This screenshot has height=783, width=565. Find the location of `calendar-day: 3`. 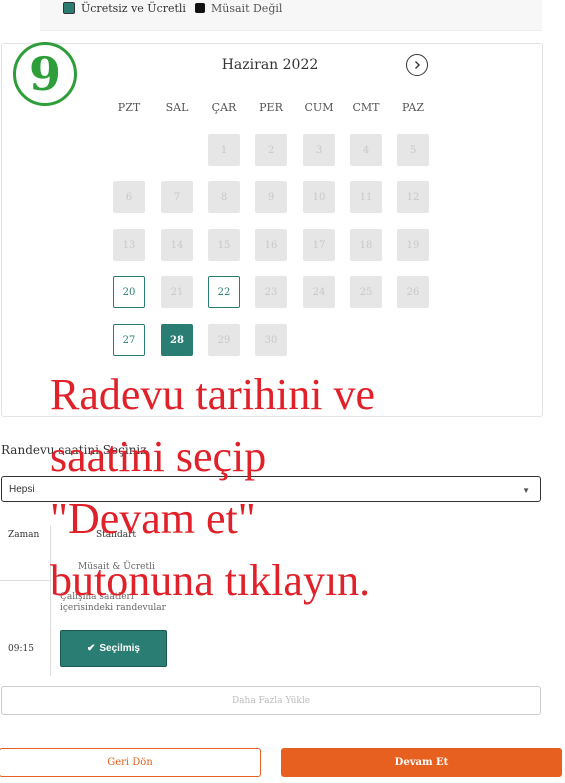

calendar-day: 3 is located at coordinates (319, 150).